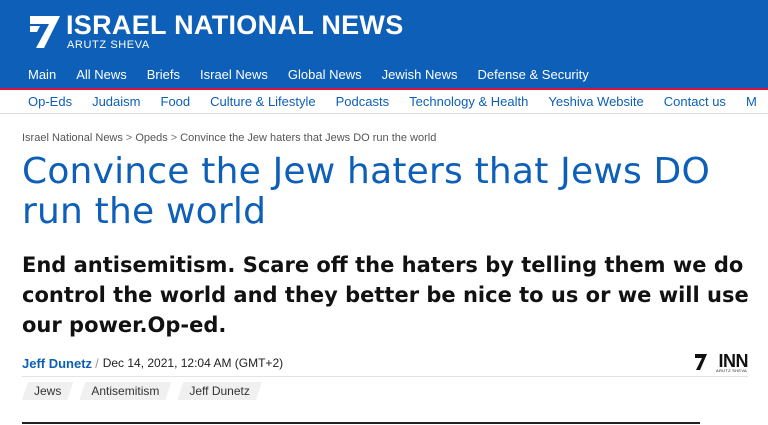  I want to click on nav-link-all-news: All News, so click(101, 74).